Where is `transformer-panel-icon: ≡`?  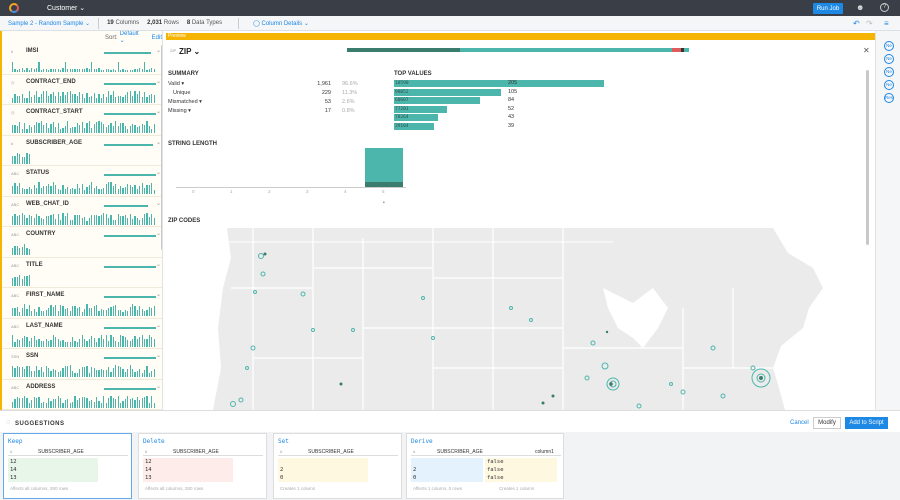
transformer-panel-icon: ≡ is located at coordinates (886, 23).